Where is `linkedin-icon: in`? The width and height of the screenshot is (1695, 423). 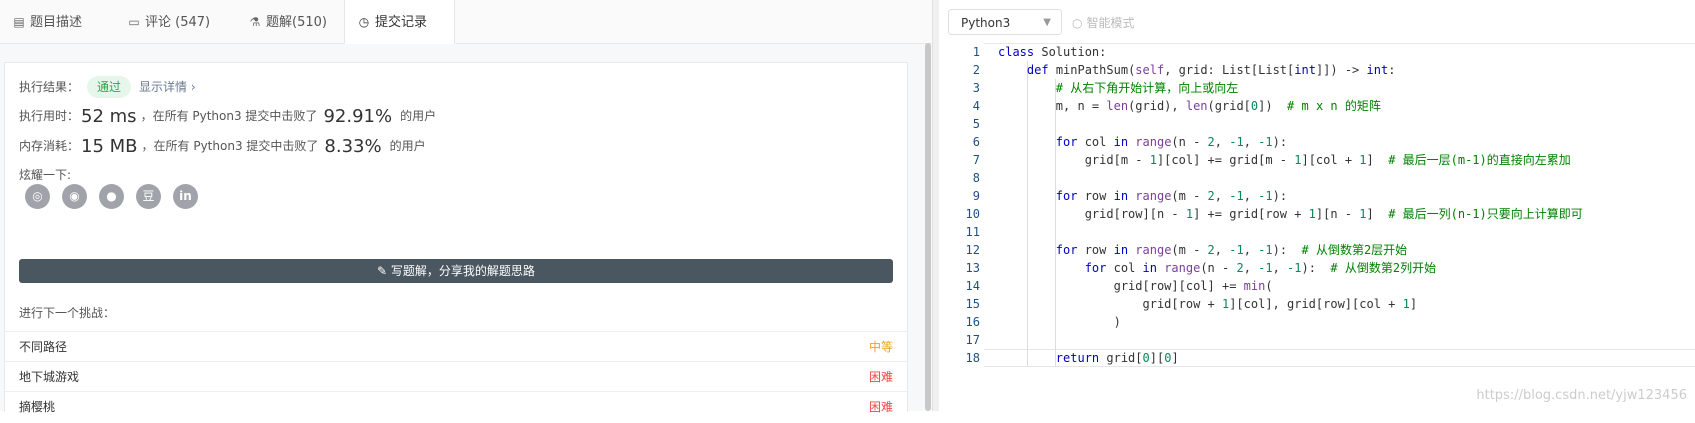 linkedin-icon: in is located at coordinates (185, 196).